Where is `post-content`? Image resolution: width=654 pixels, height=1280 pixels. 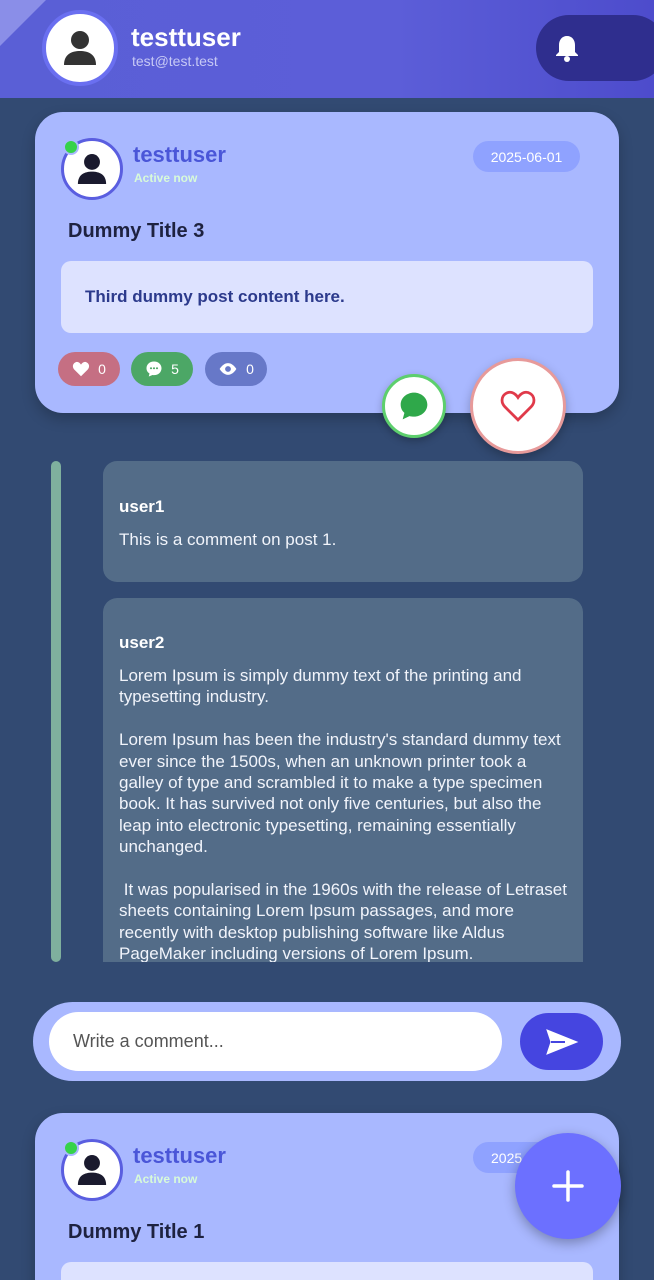 post-content is located at coordinates (327, 1271).